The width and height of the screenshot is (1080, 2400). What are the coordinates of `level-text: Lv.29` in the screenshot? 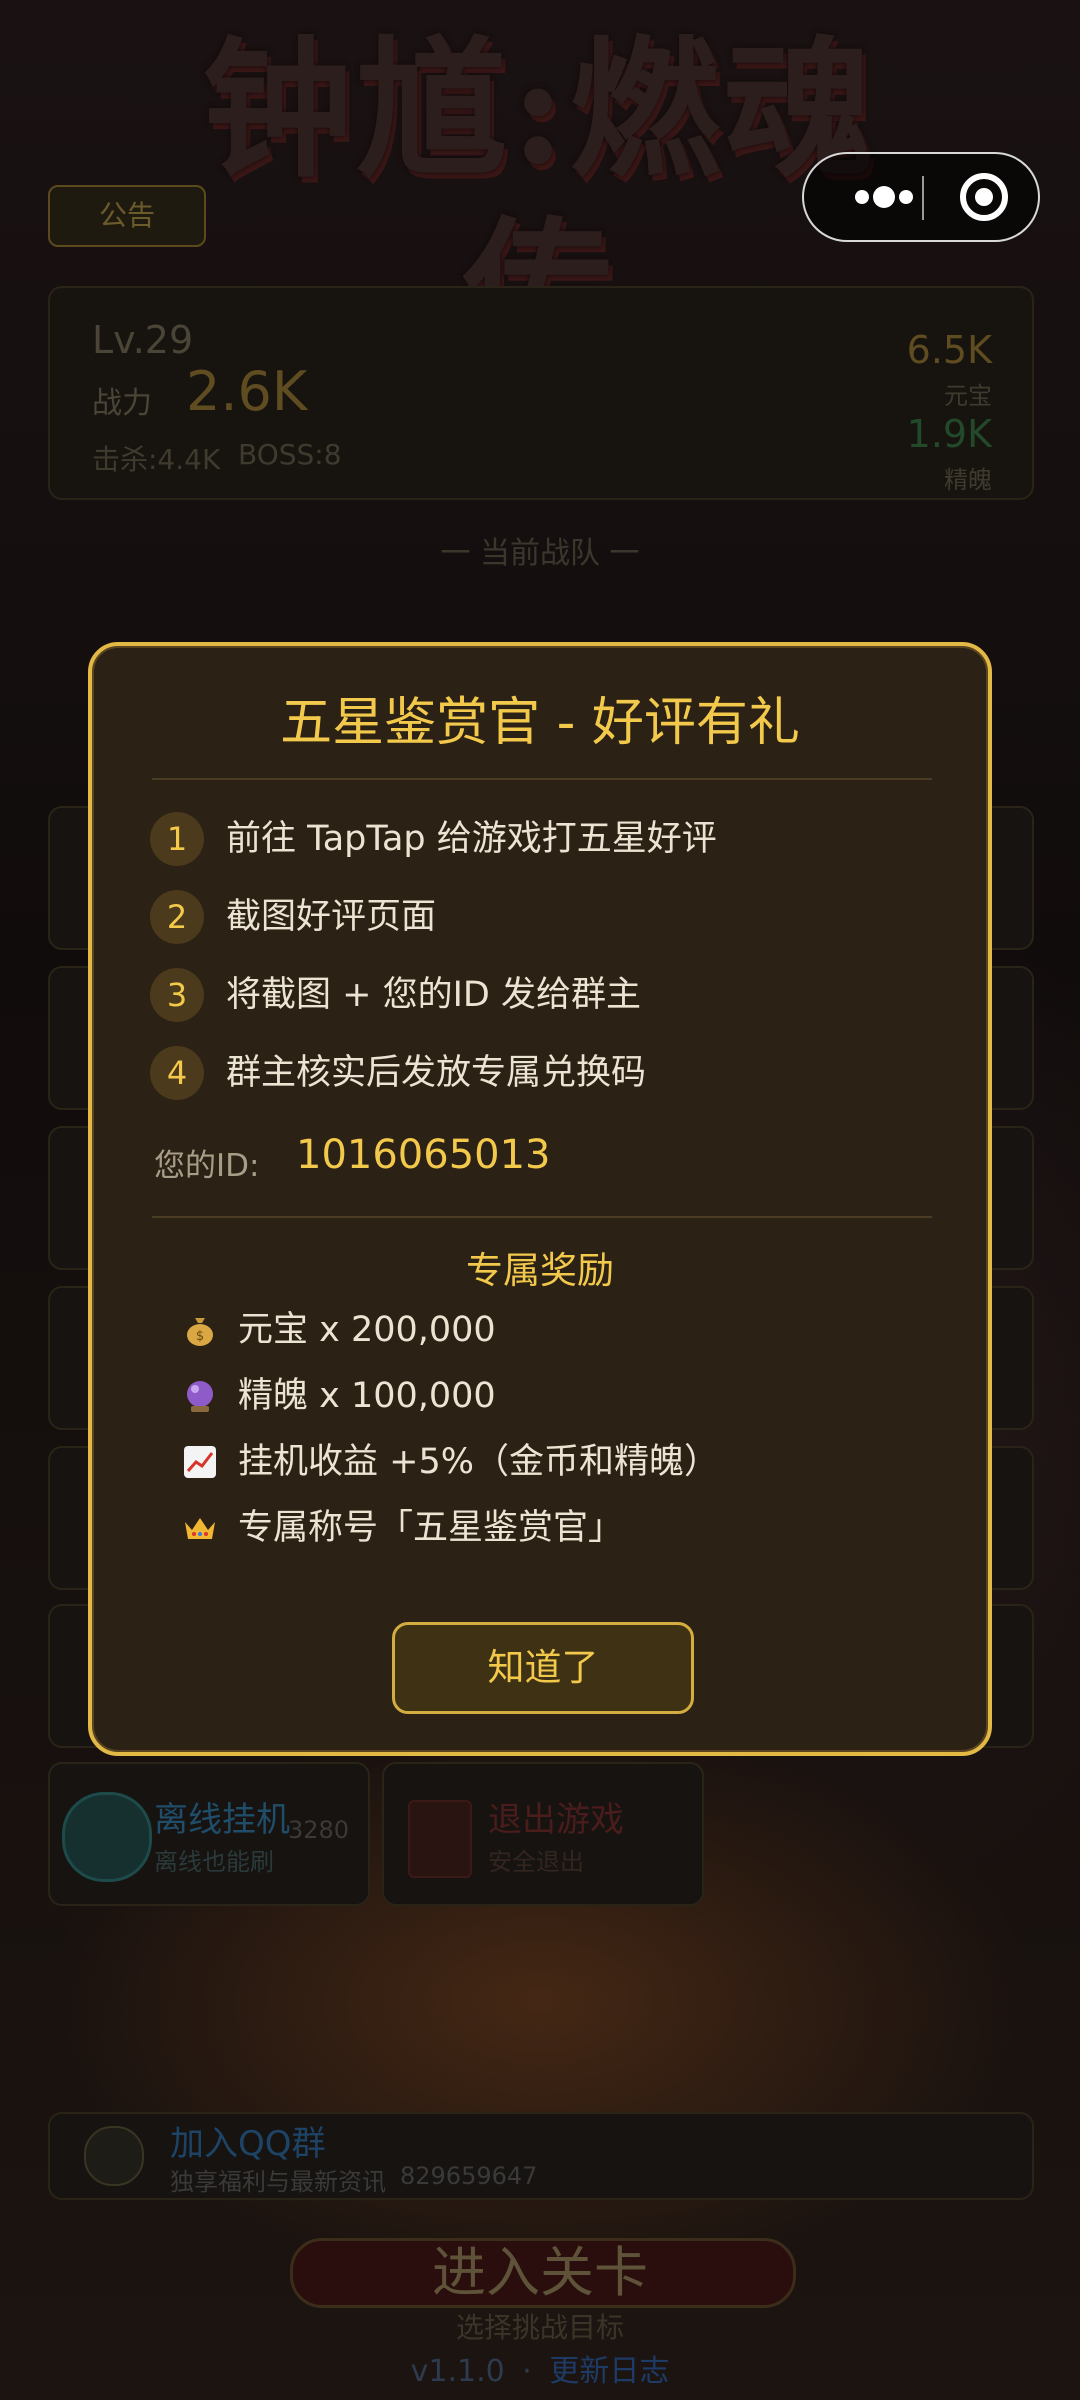 It's located at (143, 340).